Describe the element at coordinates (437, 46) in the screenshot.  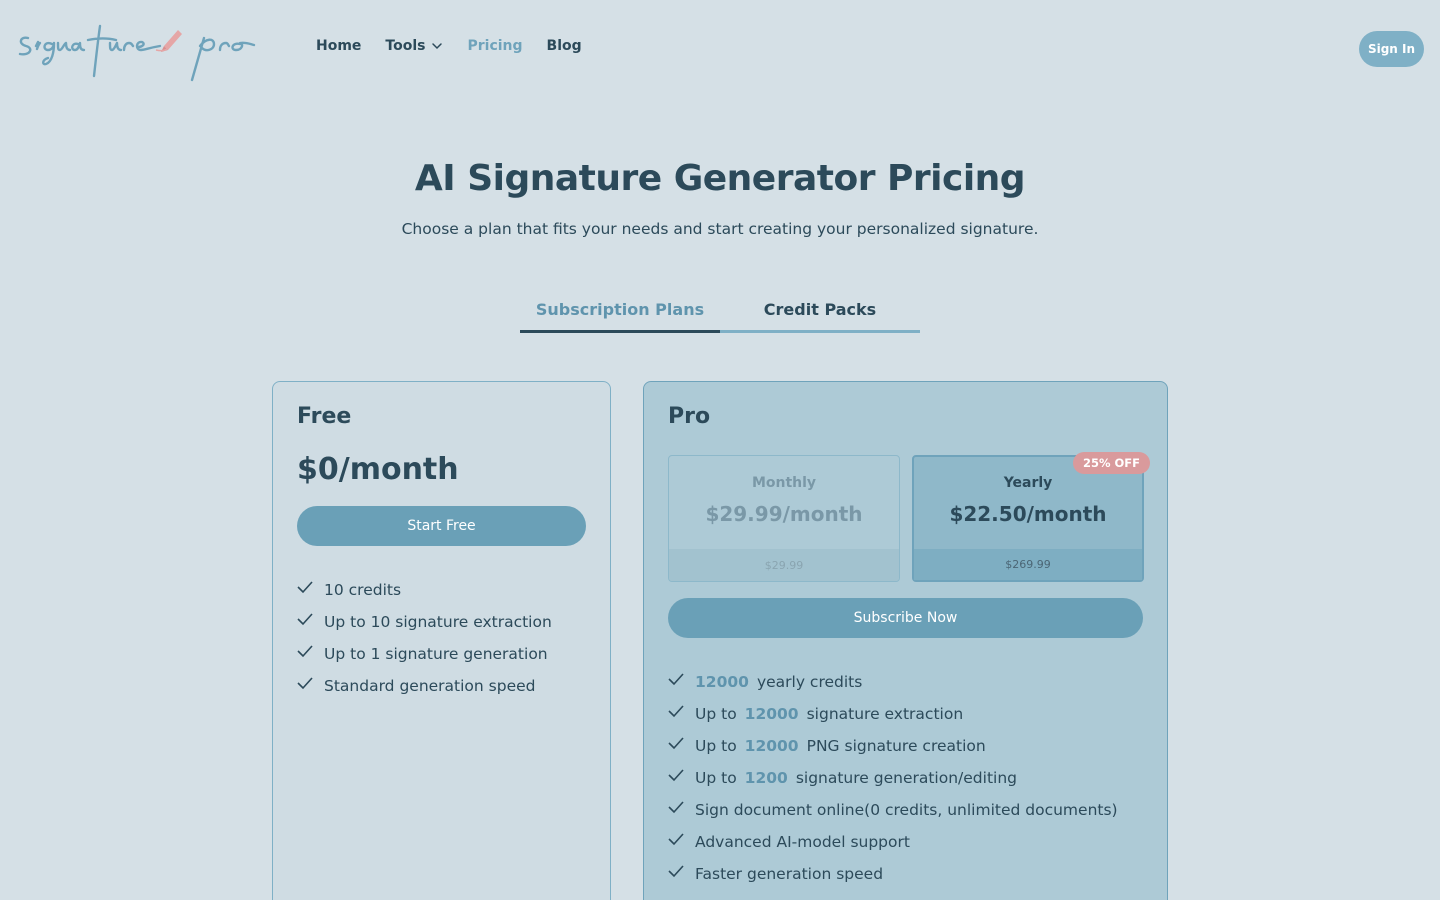
I see `chevron-down-icon` at that location.